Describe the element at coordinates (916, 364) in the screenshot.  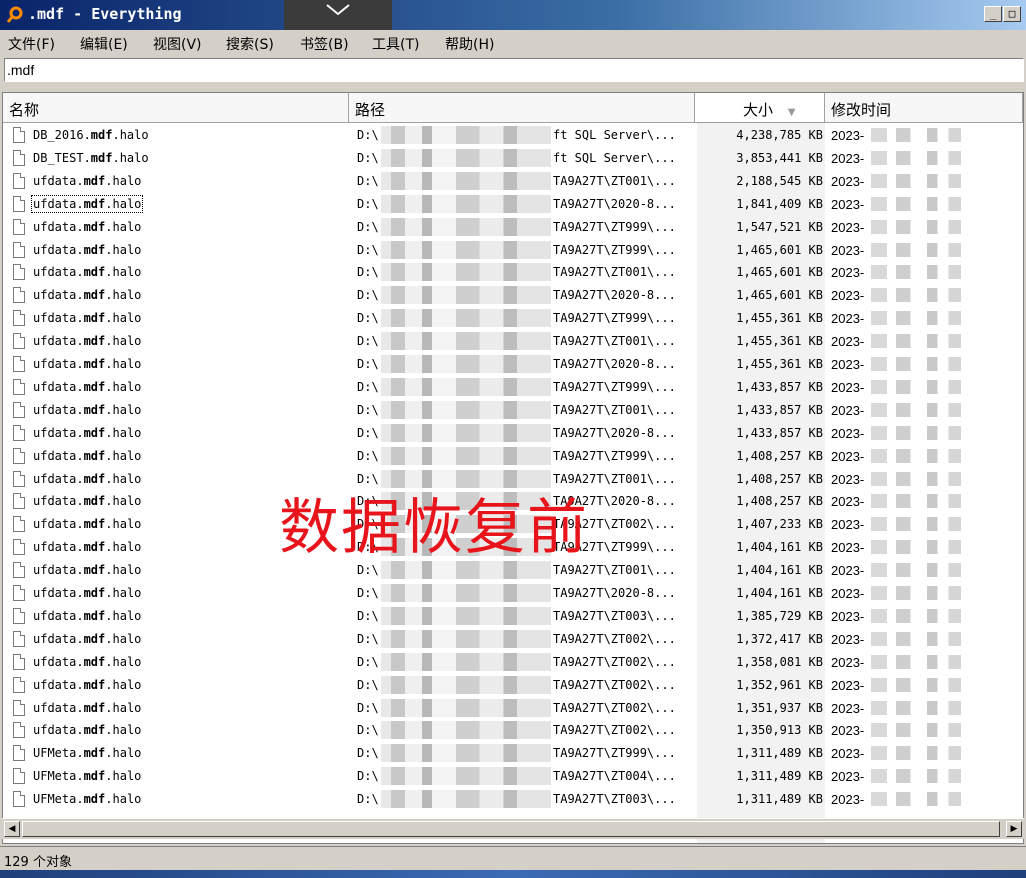
I see `redacted-date` at that location.